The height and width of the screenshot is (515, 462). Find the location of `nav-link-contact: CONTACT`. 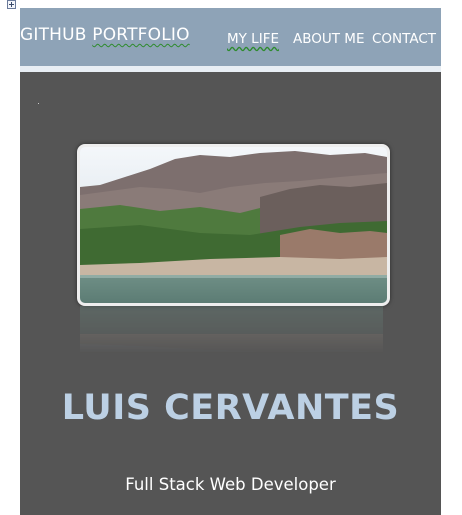

nav-link-contact: CONTACT is located at coordinates (404, 39).